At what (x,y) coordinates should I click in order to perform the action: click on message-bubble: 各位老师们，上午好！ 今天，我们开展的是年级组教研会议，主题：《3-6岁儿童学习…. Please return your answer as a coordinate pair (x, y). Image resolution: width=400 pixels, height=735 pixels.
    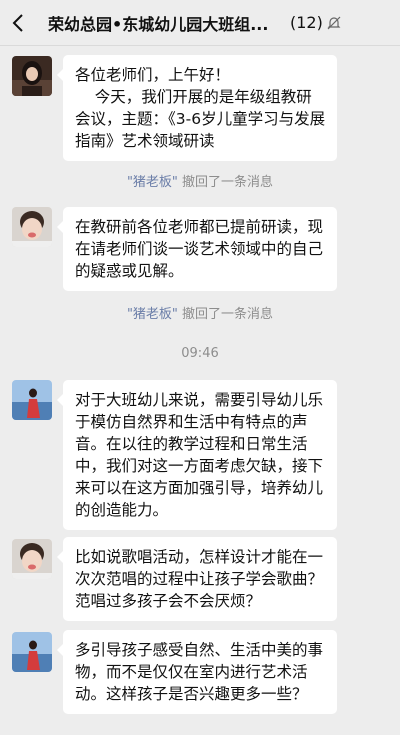
    Looking at the image, I should click on (197, 108).